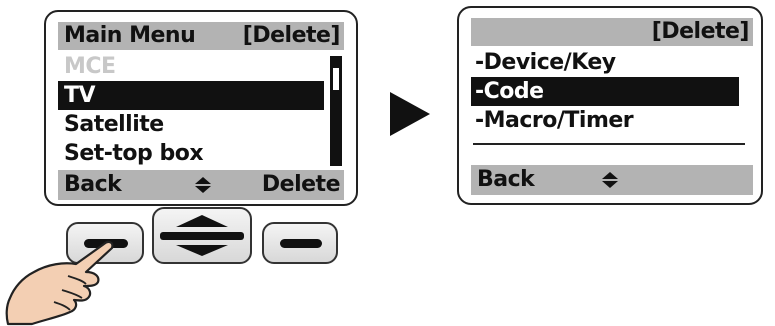 The width and height of the screenshot is (775, 326). I want to click on right-soft-key-button, so click(300, 243).